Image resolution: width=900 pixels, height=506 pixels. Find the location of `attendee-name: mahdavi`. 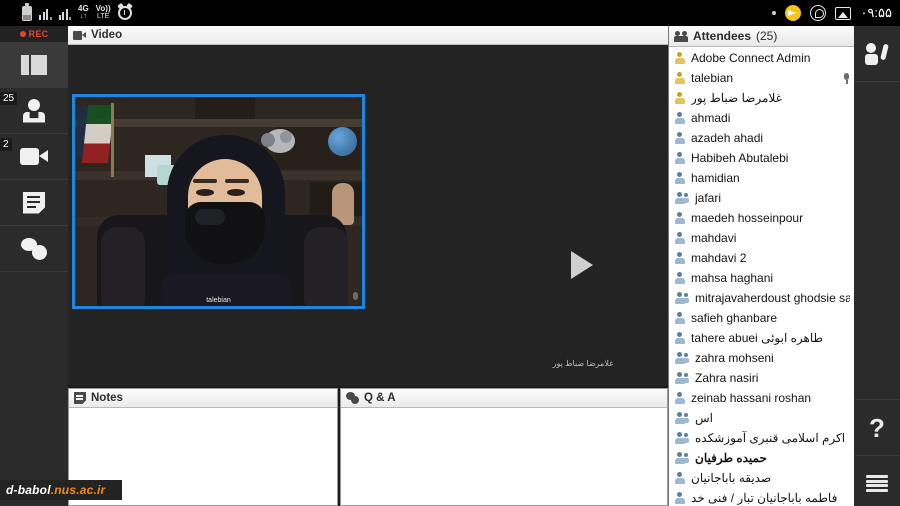

attendee-name: mahdavi is located at coordinates (714, 238).